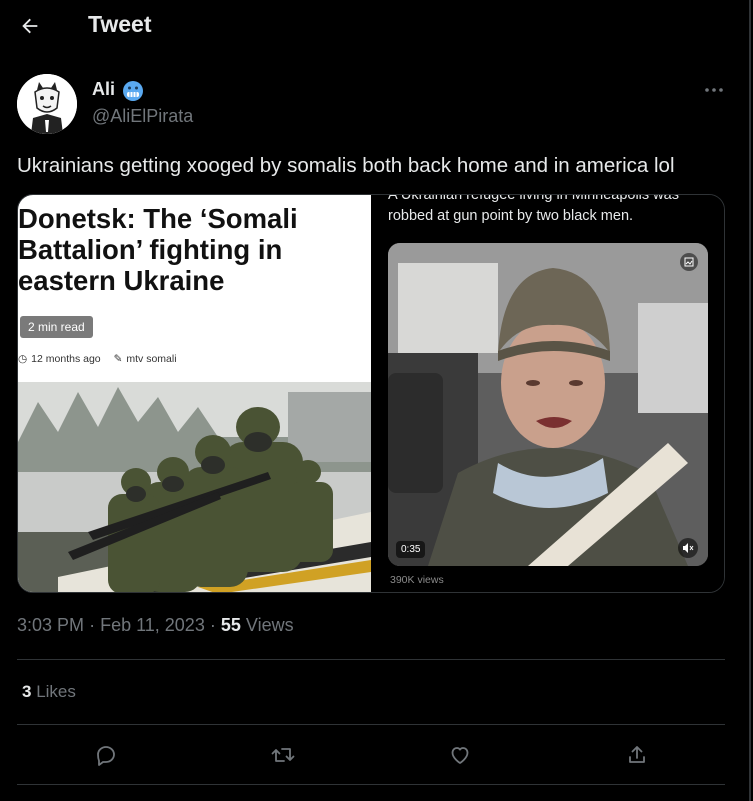 This screenshot has width=753, height=801. I want to click on clock-icon: ◷, so click(23, 359).